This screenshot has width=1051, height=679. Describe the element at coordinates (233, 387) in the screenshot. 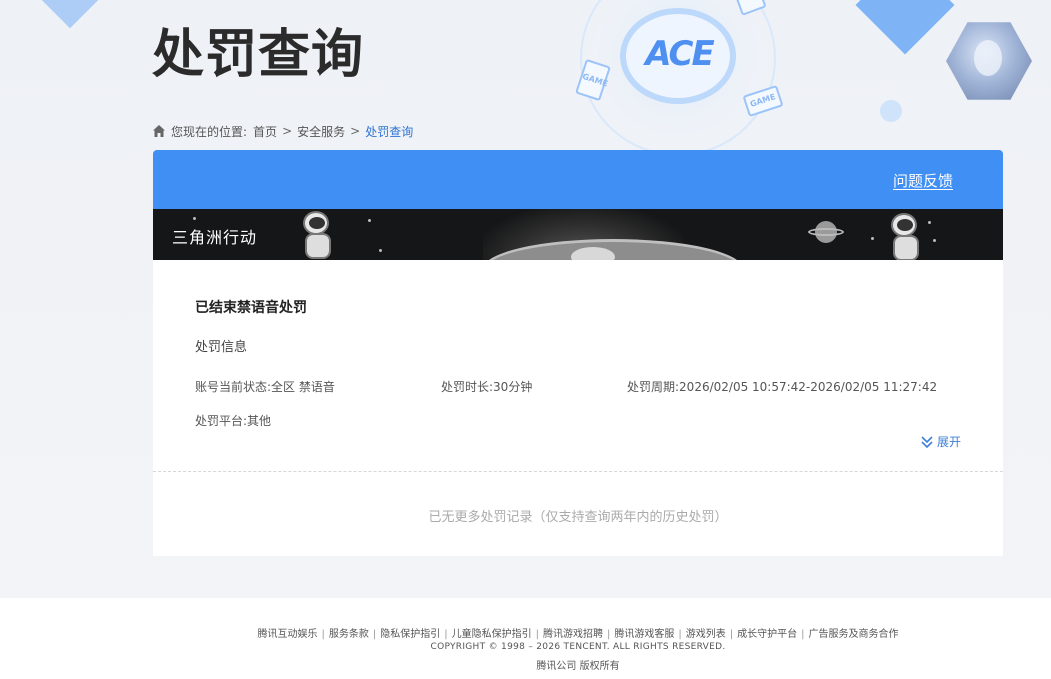

I see `account-status-label: 账号当前状态:` at that location.